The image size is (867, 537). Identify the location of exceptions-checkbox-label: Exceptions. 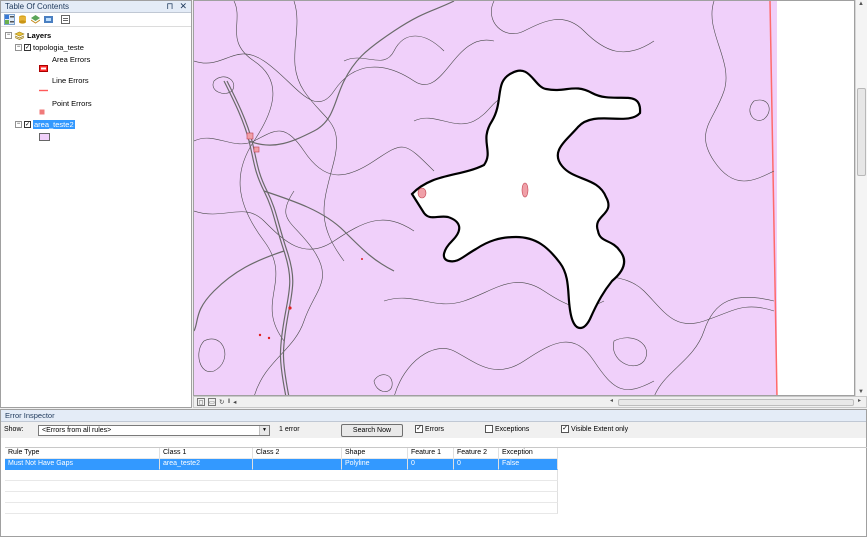
(512, 429).